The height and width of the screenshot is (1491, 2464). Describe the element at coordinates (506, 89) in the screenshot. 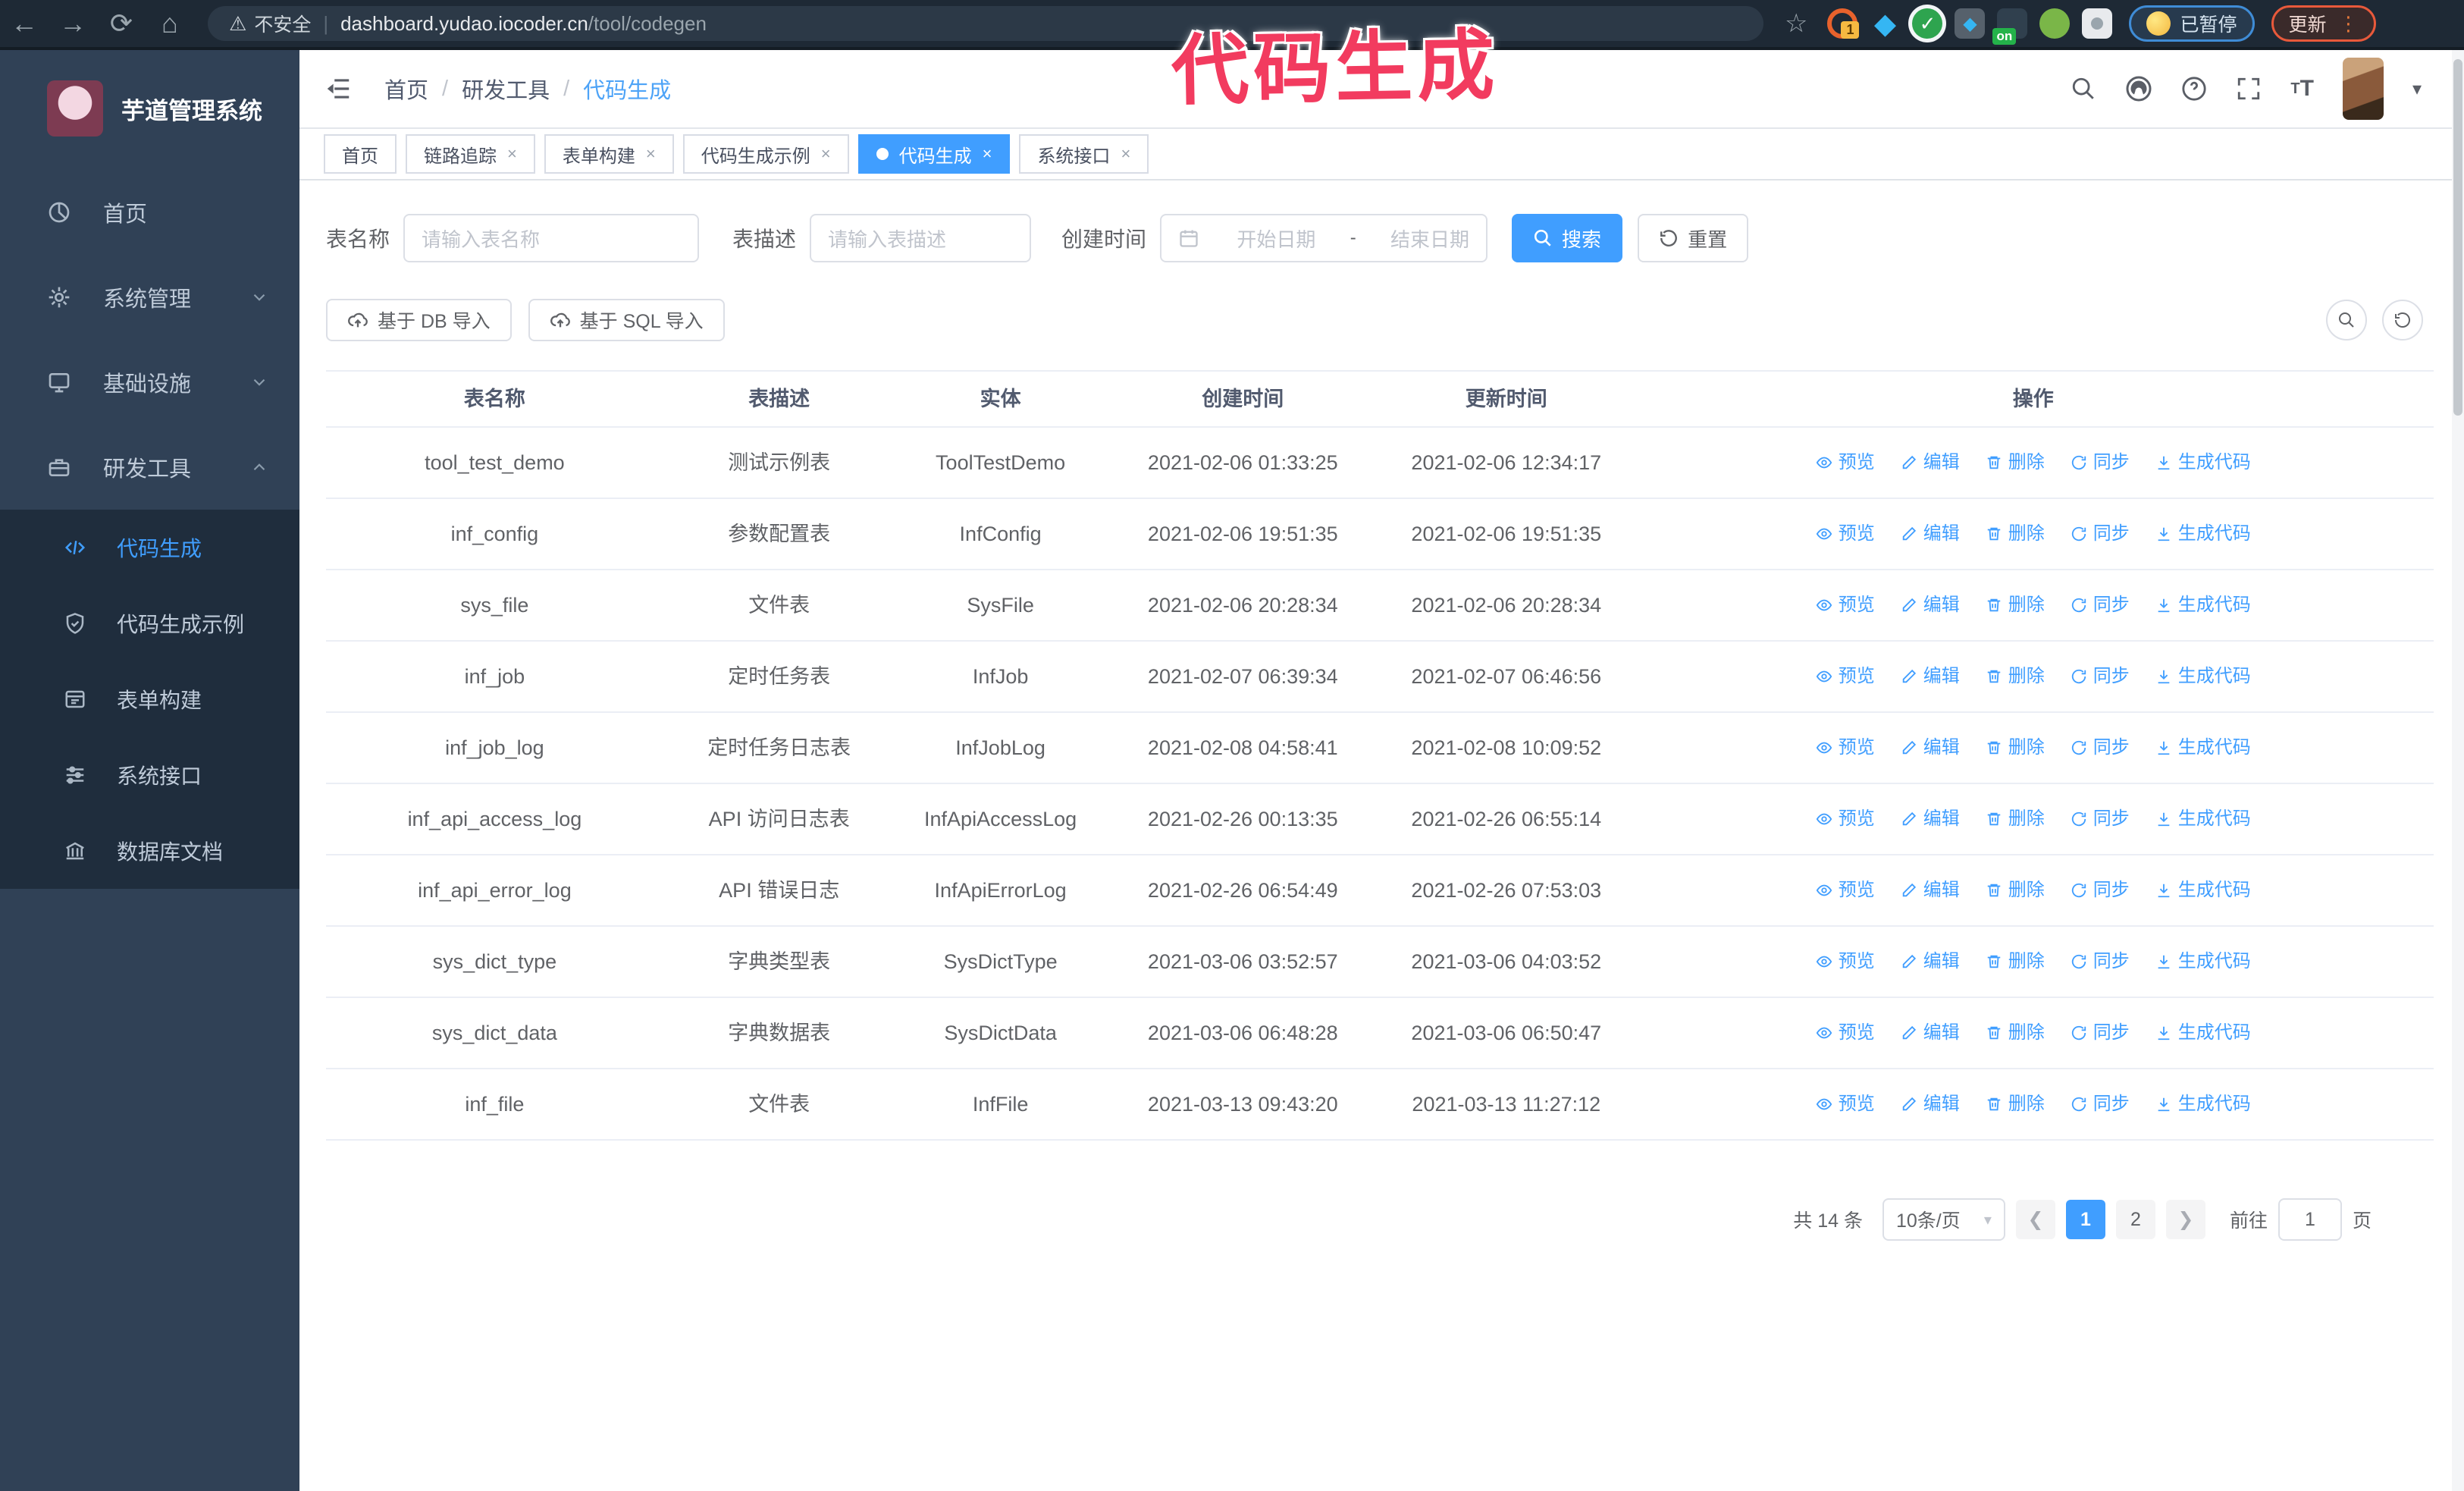

I see `breadcrumb-item-1: 研发工具` at that location.